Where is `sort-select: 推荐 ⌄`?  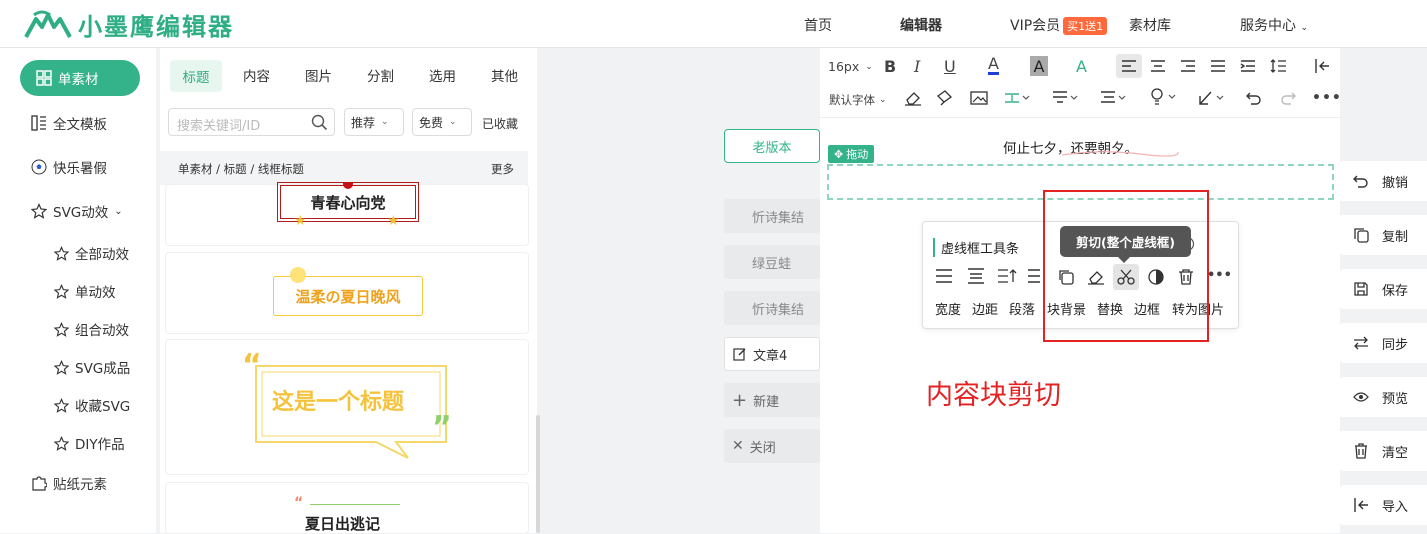 sort-select: 推荐 ⌄ is located at coordinates (374, 122).